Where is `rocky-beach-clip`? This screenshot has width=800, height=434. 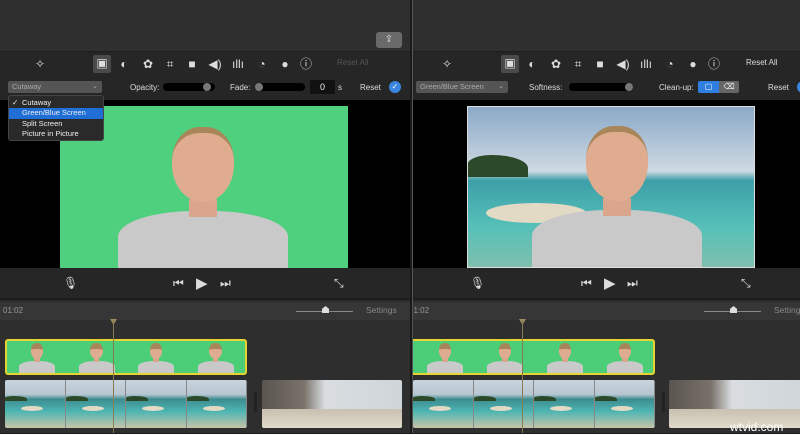
rocky-beach-clip is located at coordinates (332, 404).